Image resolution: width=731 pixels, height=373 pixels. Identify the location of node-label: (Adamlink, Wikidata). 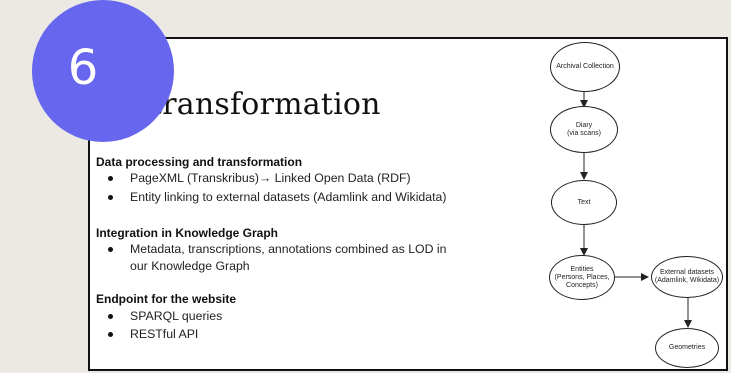
(687, 280).